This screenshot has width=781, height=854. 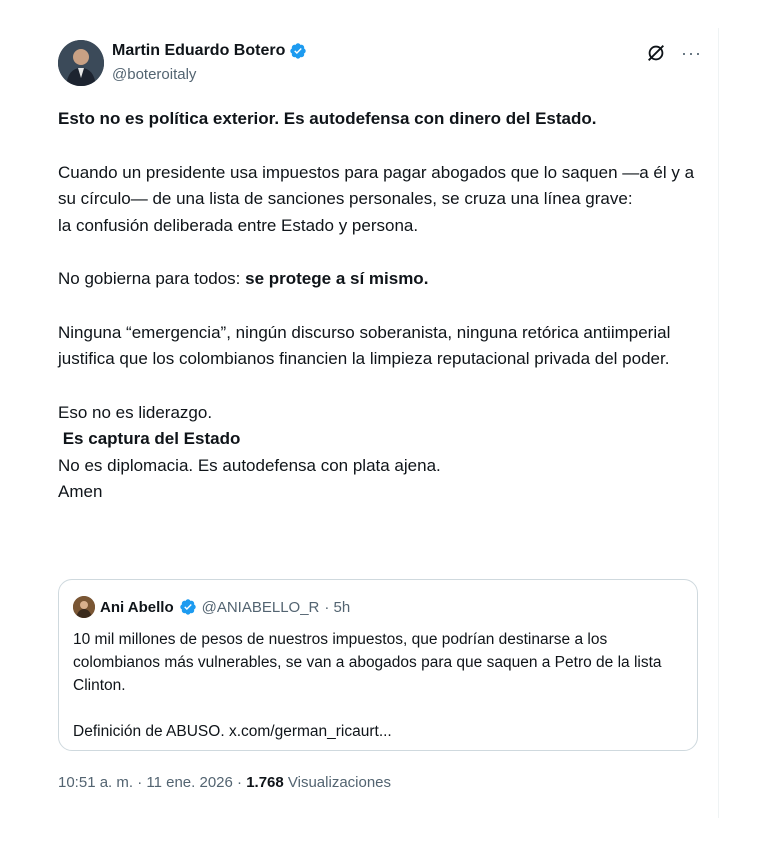 I want to click on more-icon: ···, so click(x=691, y=53).